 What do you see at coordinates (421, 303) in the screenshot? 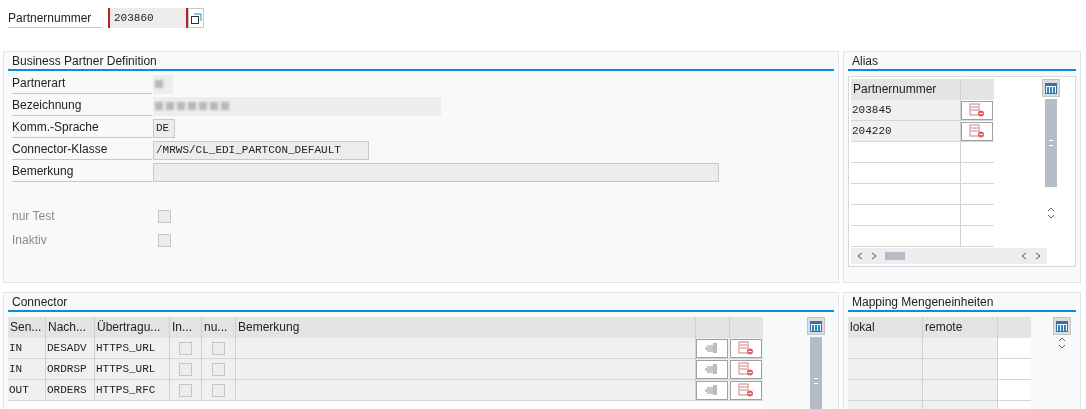
I see `panel-title: Connector` at bounding box center [421, 303].